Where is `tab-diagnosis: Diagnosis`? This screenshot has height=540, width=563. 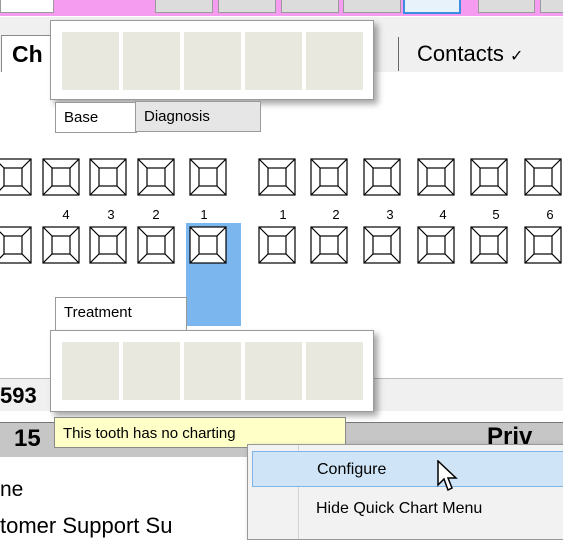 tab-diagnosis: Diagnosis is located at coordinates (198, 116).